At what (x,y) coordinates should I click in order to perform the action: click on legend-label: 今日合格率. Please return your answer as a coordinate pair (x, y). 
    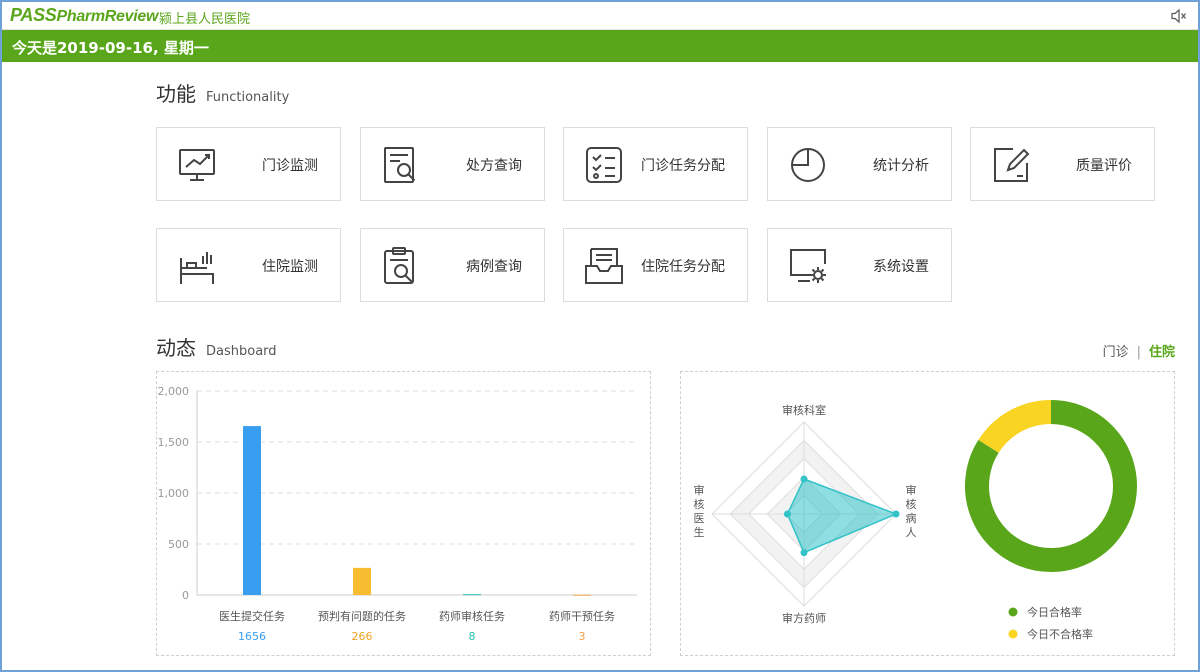
    Looking at the image, I should click on (1054, 612).